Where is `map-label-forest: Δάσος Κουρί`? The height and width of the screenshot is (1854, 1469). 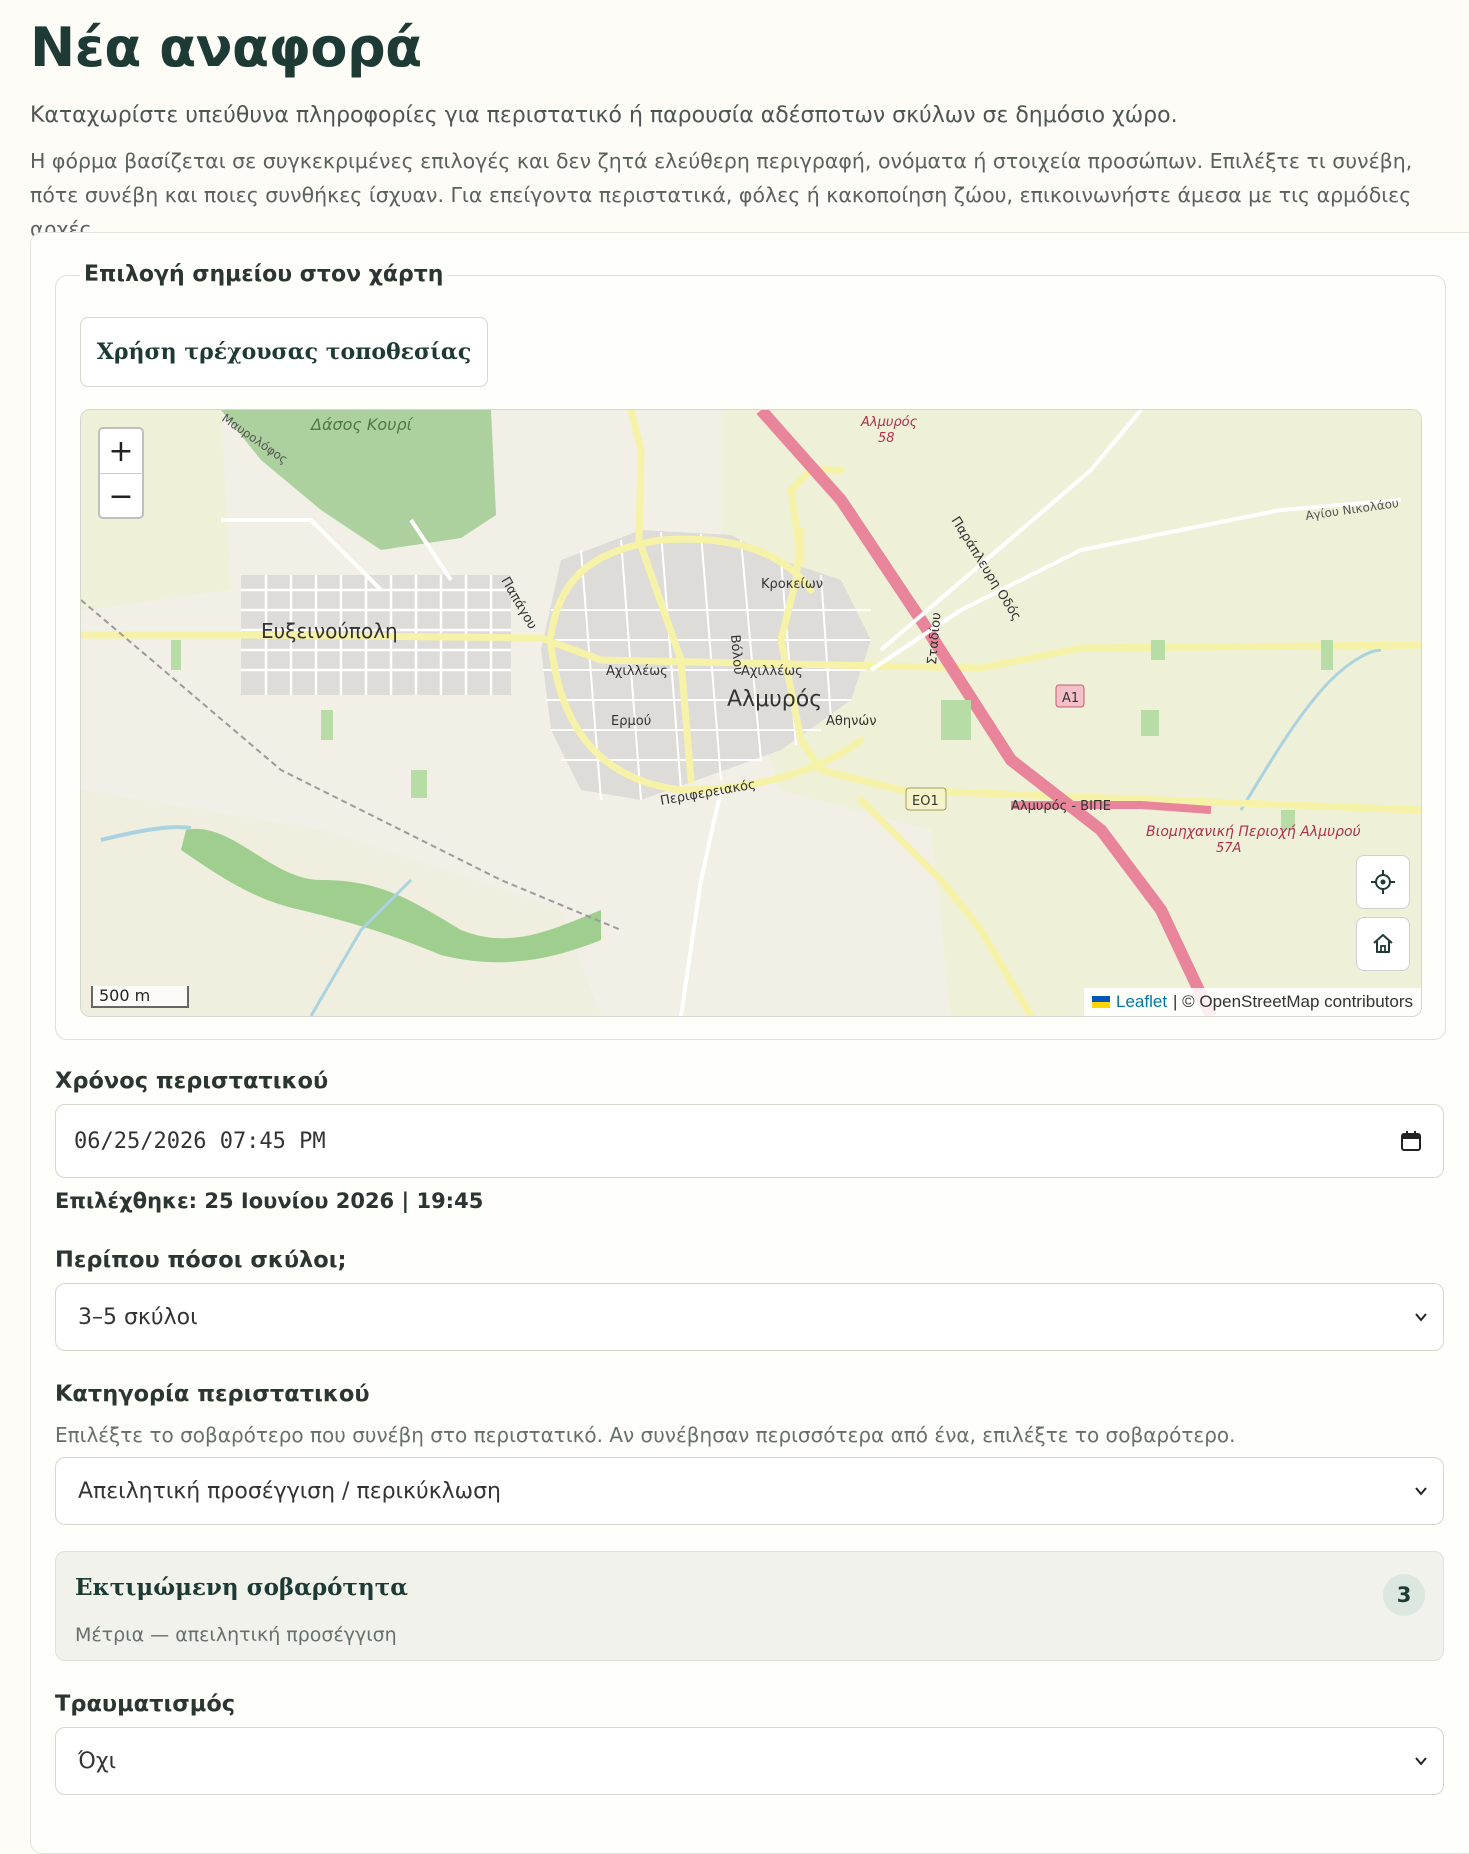
map-label-forest: Δάσος Κουρί is located at coordinates (361, 424).